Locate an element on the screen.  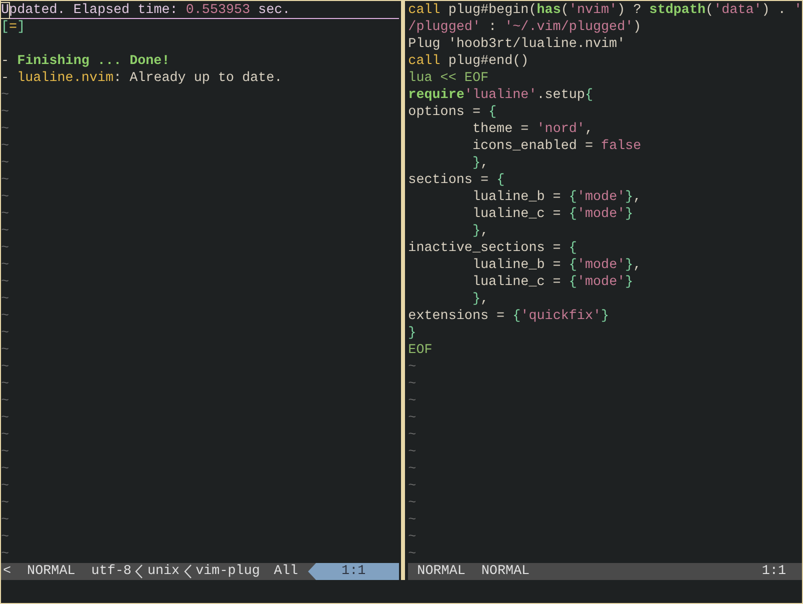
file-type: vim-plug is located at coordinates (228, 571).